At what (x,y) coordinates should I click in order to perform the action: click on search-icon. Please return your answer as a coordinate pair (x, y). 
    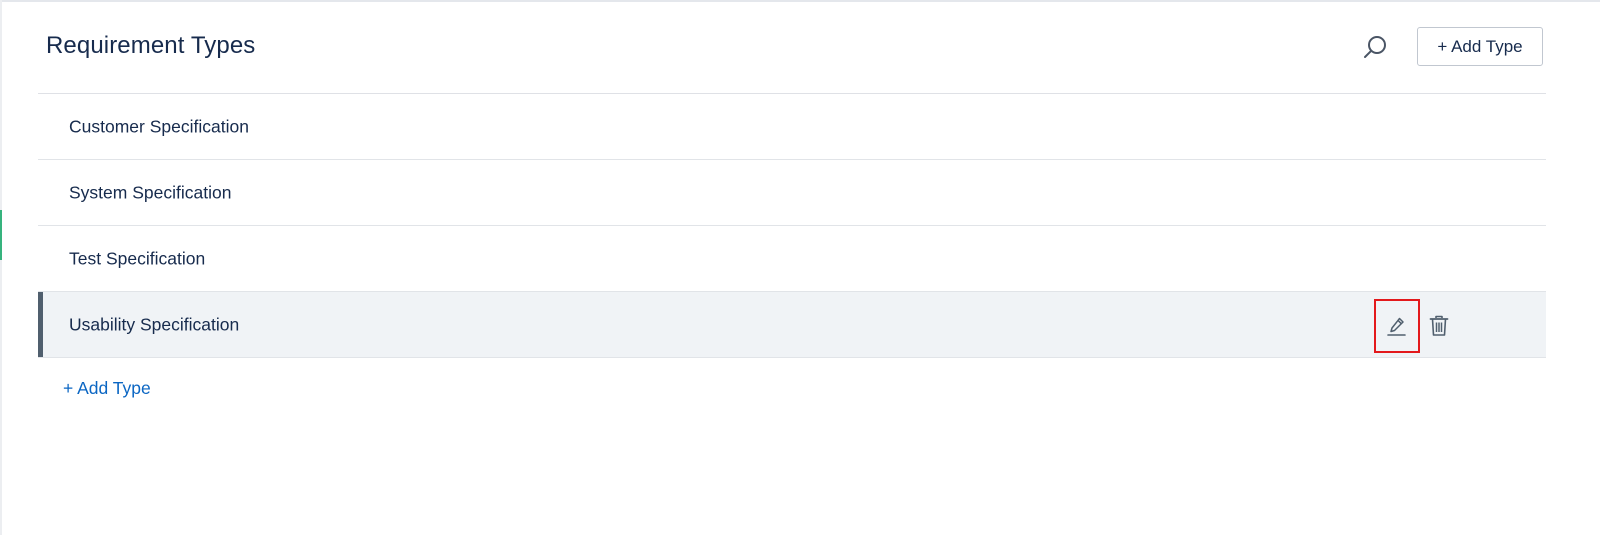
    Looking at the image, I should click on (1375, 47).